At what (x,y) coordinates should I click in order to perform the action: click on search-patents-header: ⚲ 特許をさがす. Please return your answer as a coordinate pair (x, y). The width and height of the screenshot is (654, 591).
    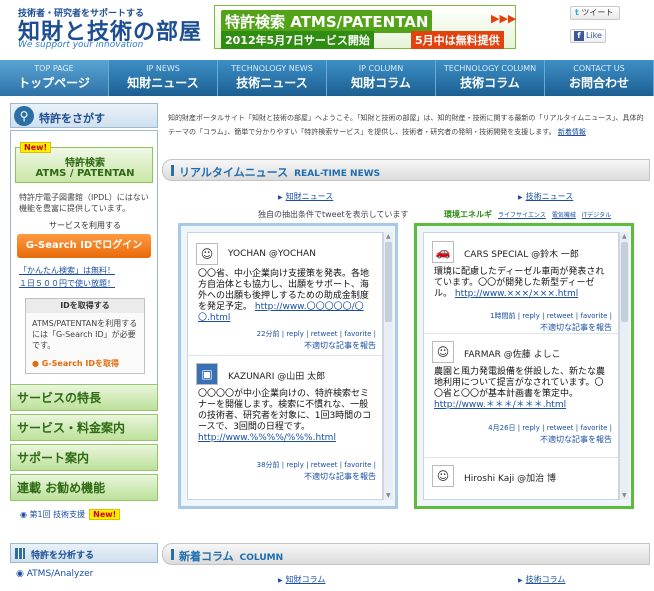
    Looking at the image, I should click on (84, 115).